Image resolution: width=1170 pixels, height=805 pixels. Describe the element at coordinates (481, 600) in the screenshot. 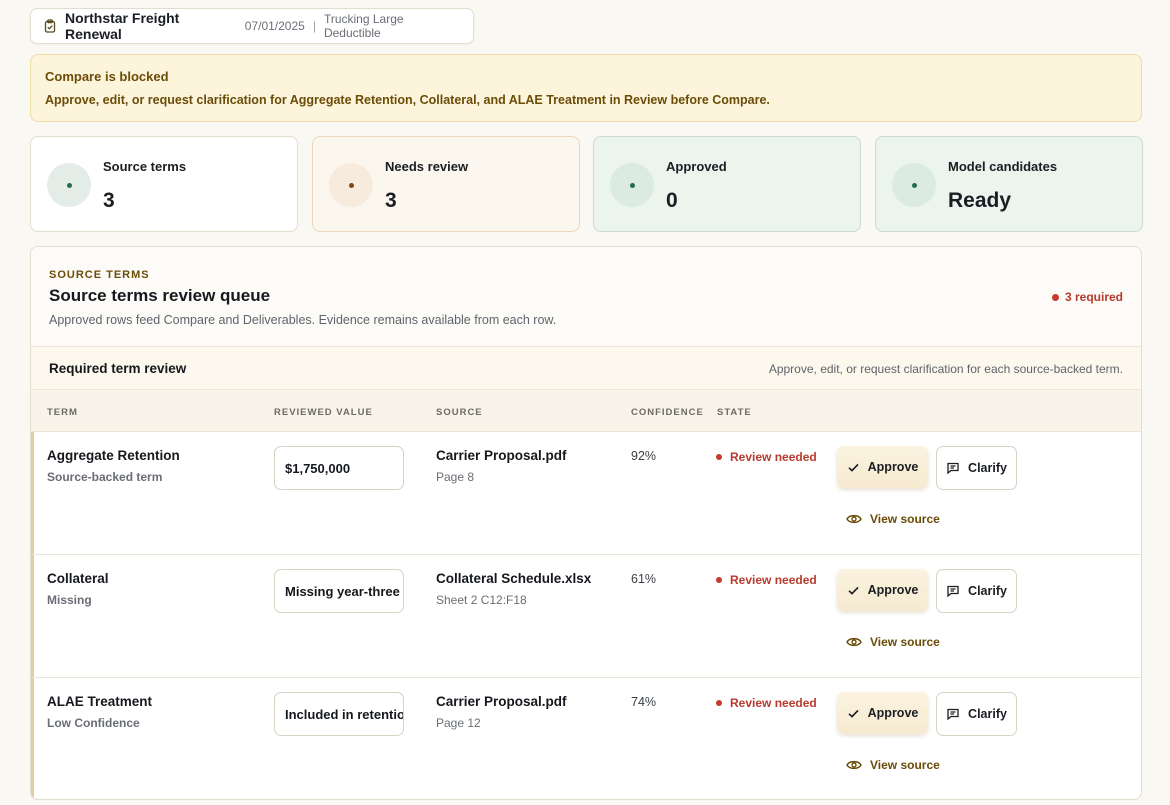

I see `source-location: Sheet 2 C12:F18` at that location.